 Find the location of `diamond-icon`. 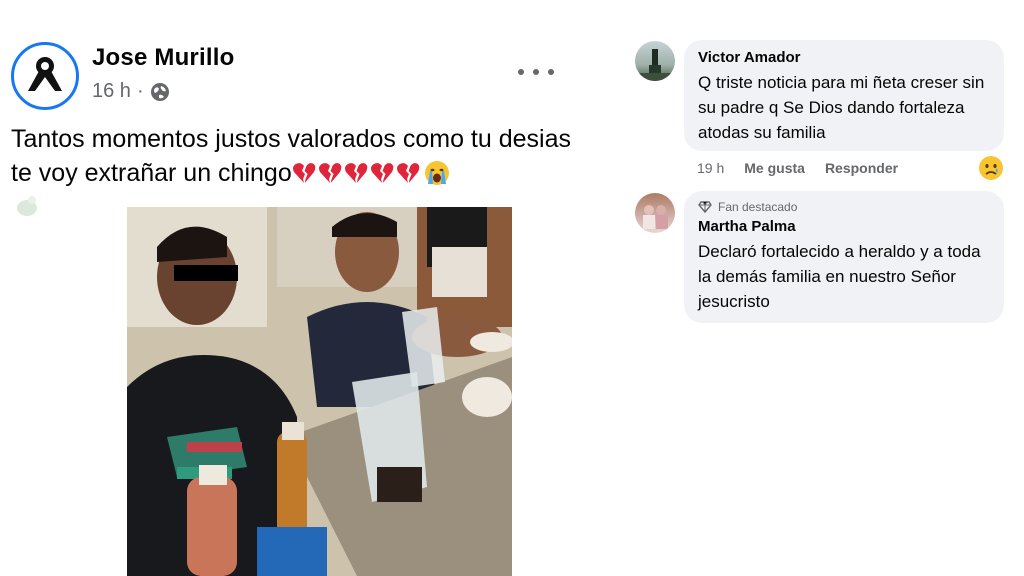

diamond-icon is located at coordinates (705, 207).